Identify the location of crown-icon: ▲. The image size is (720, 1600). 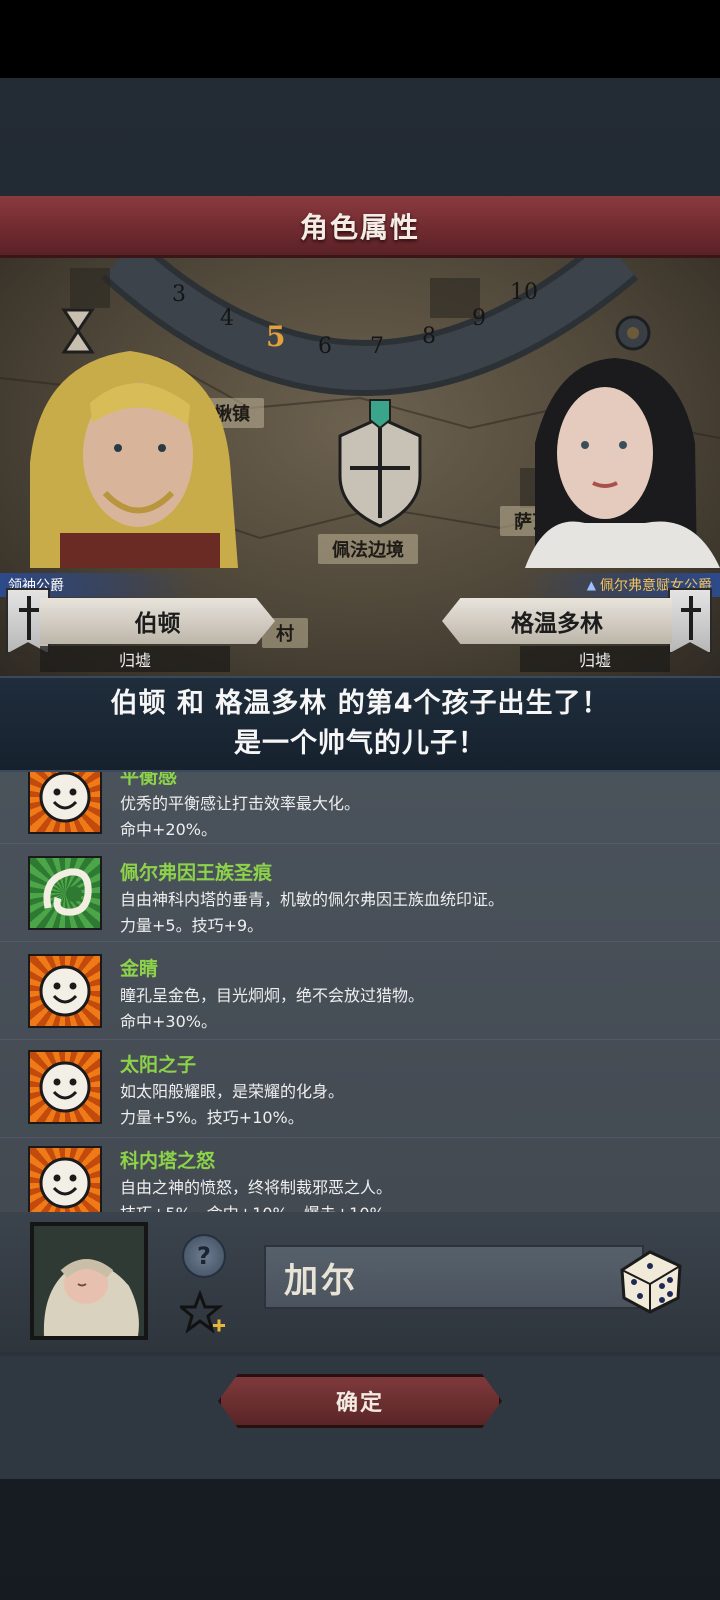
(591, 585).